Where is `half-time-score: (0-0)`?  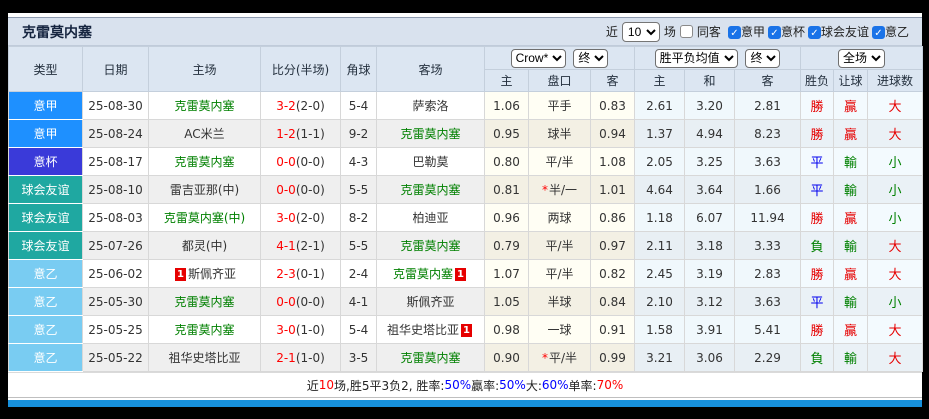
half-time-score: (0-0) is located at coordinates (310, 161).